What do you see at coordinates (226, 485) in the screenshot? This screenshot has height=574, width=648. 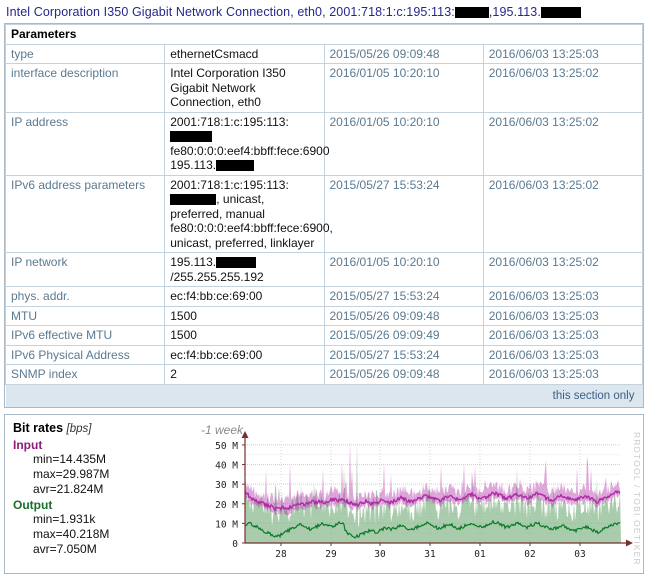 I see `svg-text: 30 M` at bounding box center [226, 485].